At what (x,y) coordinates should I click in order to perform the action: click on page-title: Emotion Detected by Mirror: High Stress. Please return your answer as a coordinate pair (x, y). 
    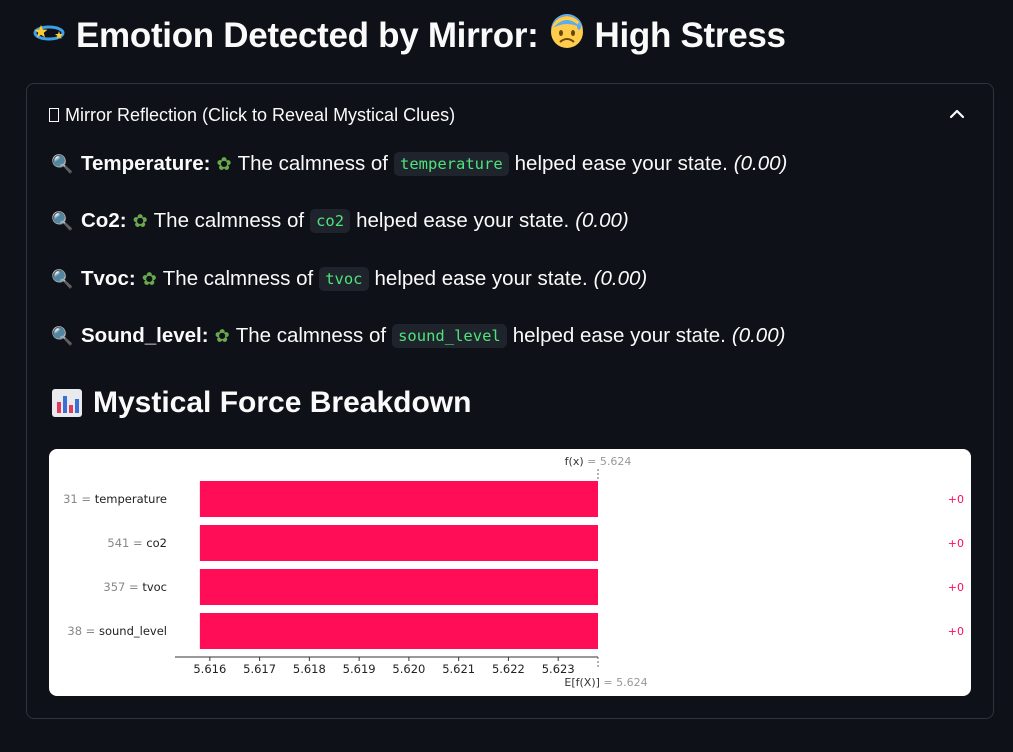
    Looking at the image, I should click on (409, 36).